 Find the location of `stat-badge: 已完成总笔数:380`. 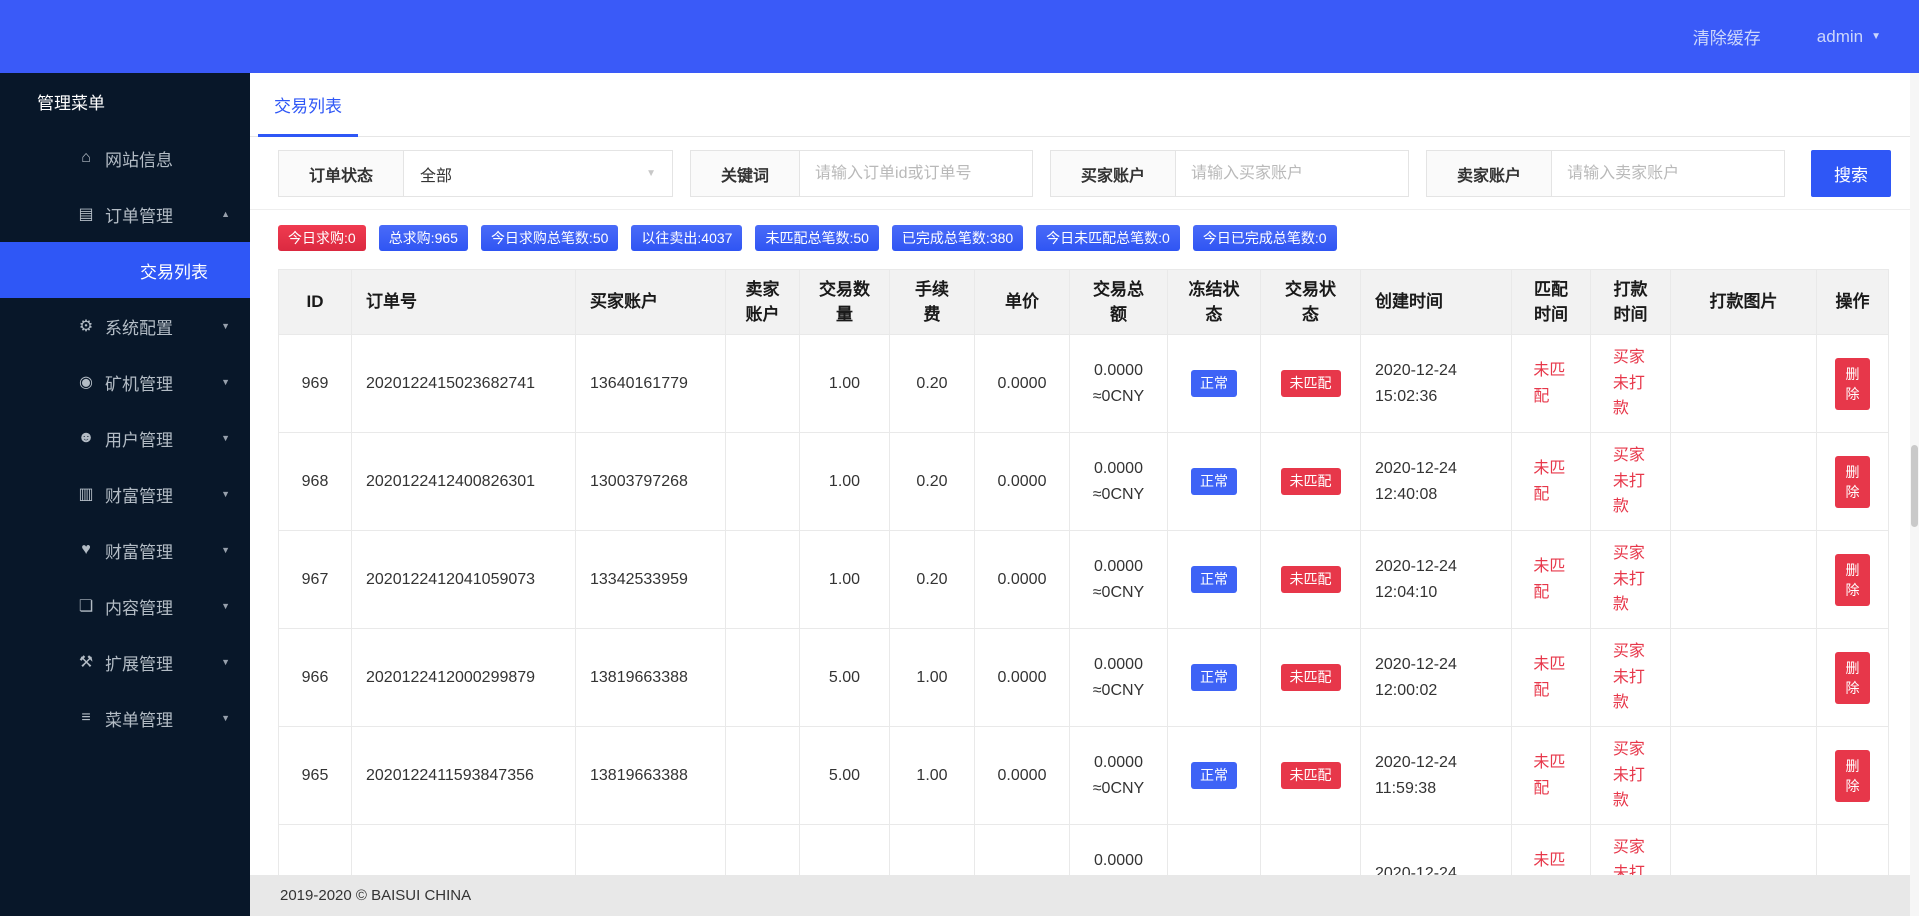

stat-badge: 已完成总笔数:380 is located at coordinates (957, 238).